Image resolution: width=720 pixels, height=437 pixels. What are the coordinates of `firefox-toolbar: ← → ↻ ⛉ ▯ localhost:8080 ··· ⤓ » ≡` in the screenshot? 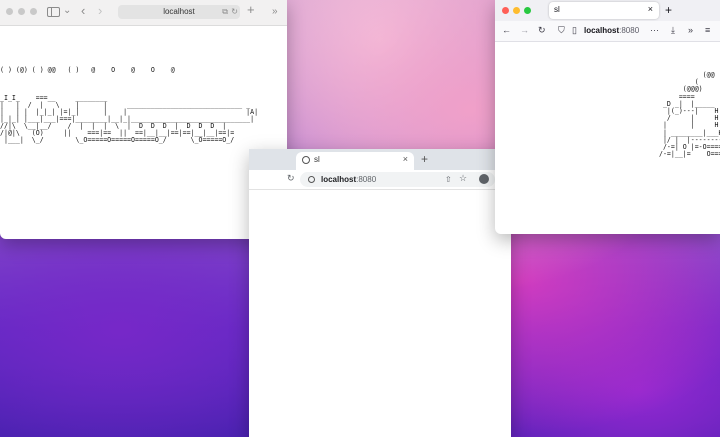 It's located at (607, 31).